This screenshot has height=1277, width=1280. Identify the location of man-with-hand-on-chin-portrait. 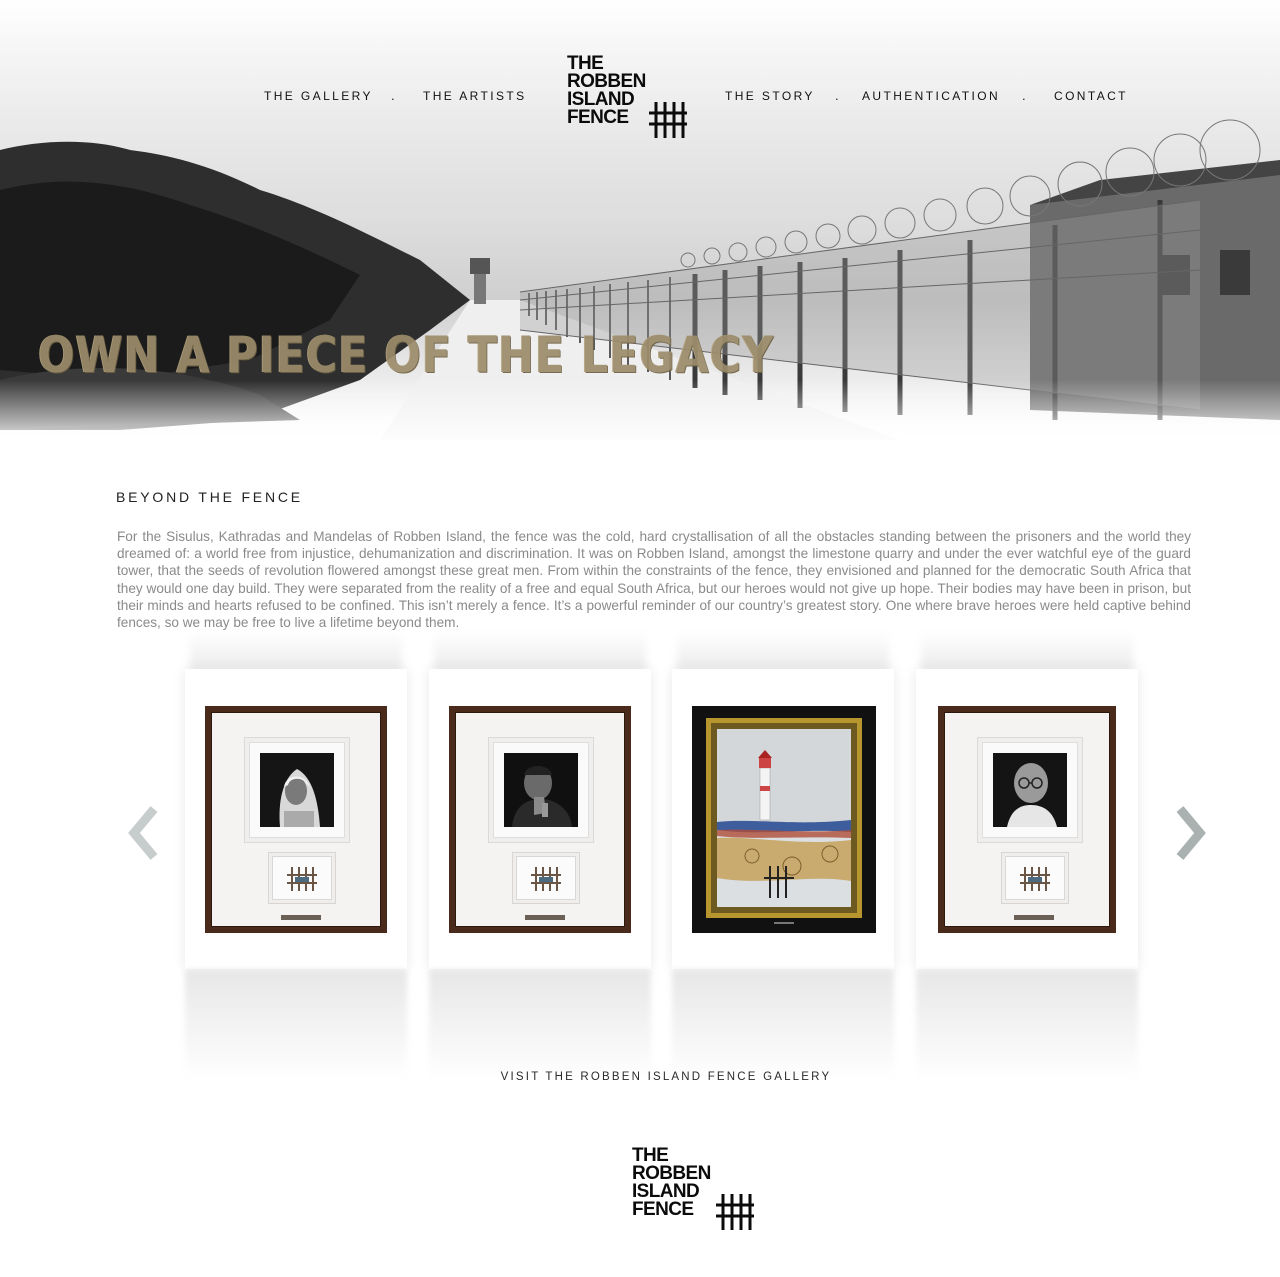
(541, 790).